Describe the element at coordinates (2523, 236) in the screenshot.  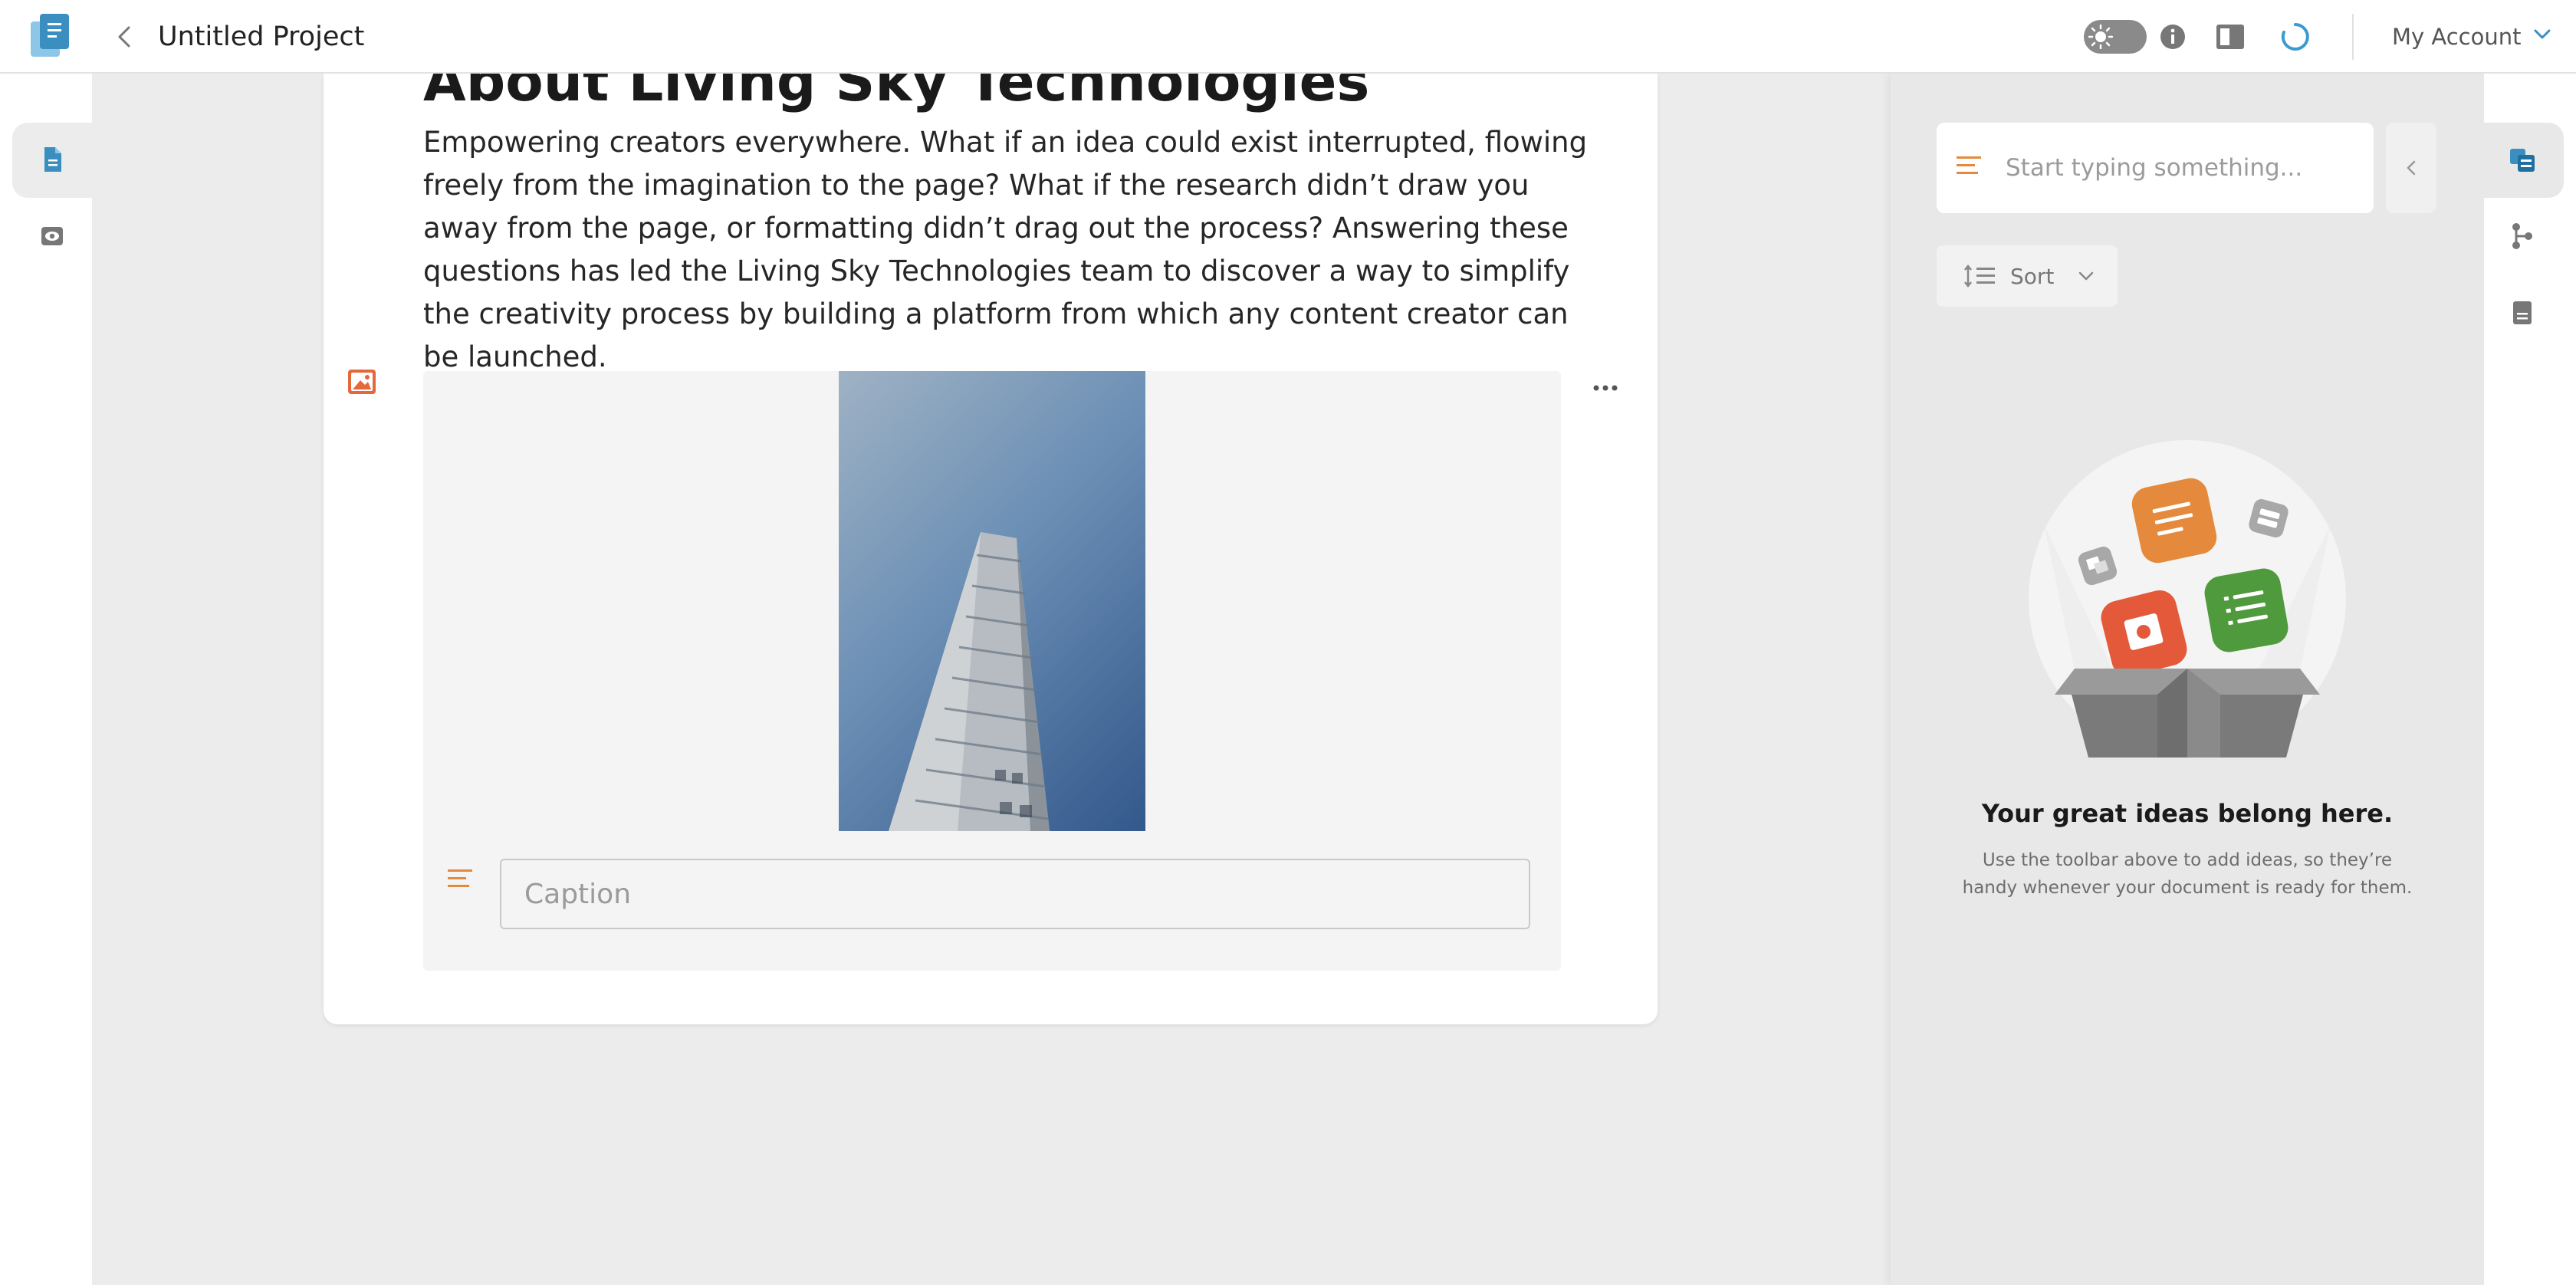
I see `branch-icon` at that location.